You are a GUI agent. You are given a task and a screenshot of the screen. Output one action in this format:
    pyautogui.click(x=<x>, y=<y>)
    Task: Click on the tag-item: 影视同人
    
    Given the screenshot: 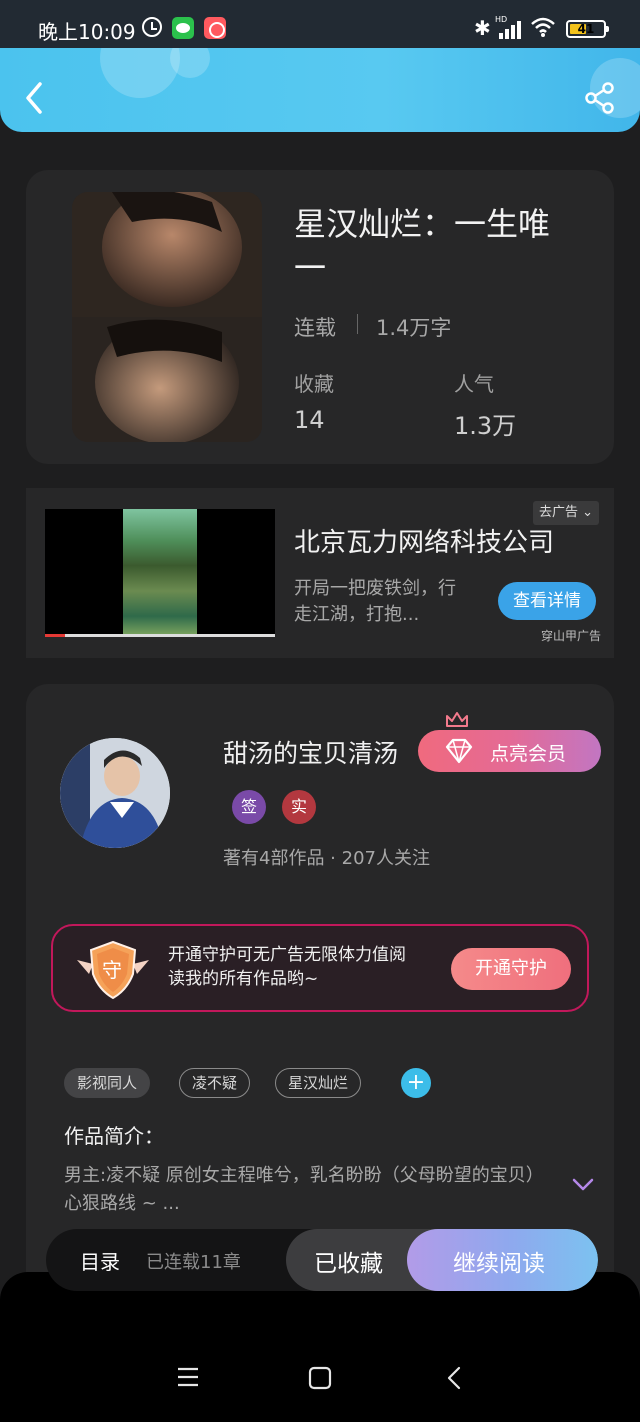 What is the action you would take?
    pyautogui.click(x=107, y=1083)
    